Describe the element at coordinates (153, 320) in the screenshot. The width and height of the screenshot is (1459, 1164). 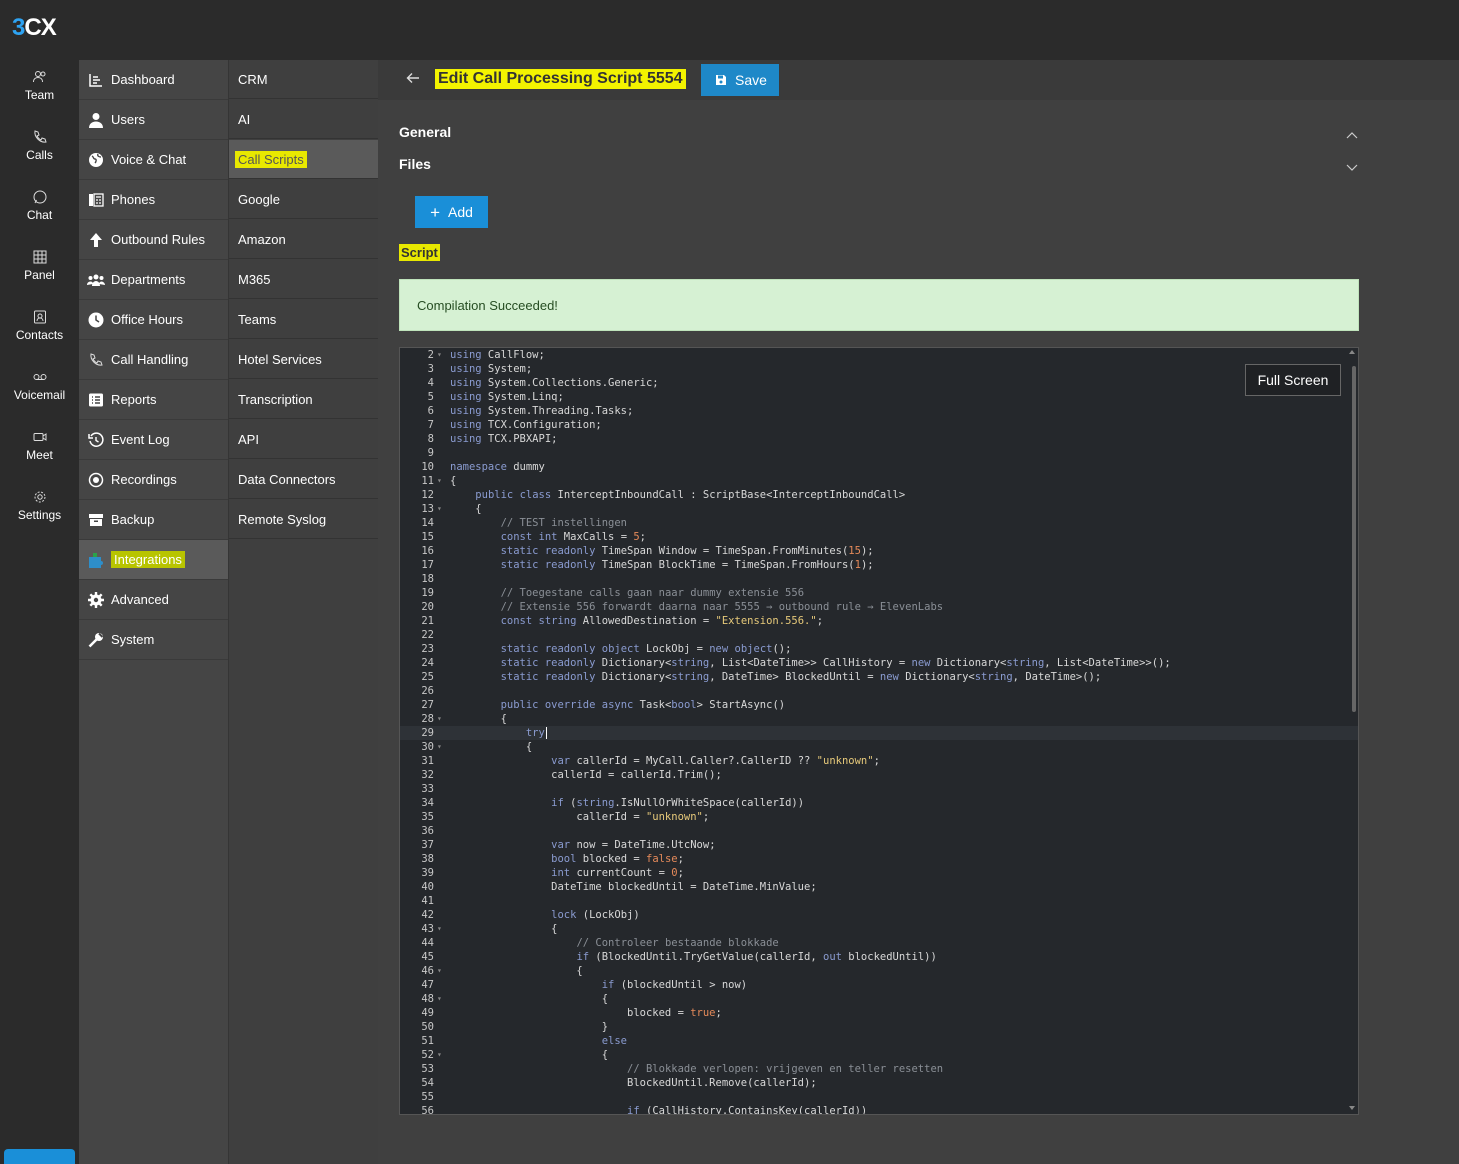
I see `menu-item-office-hours: Office Hours` at that location.